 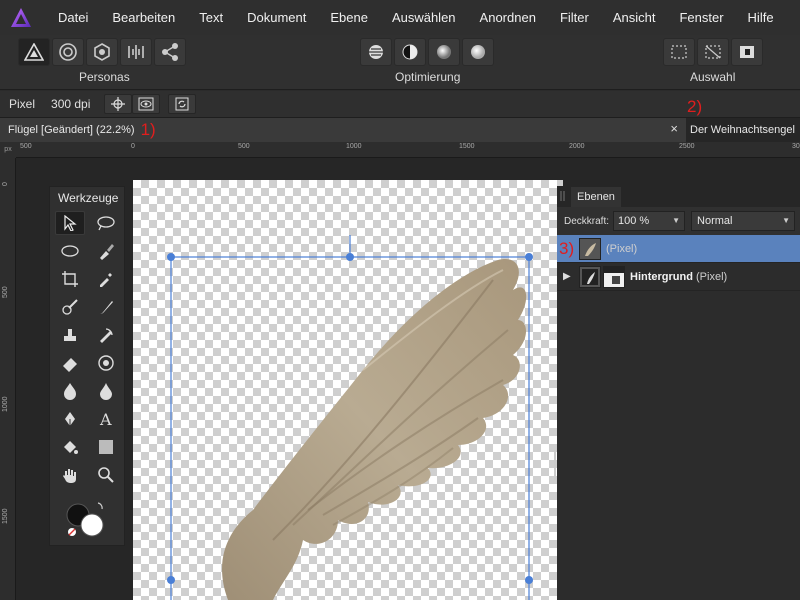 I want to click on text-tool: A, so click(x=106, y=419).